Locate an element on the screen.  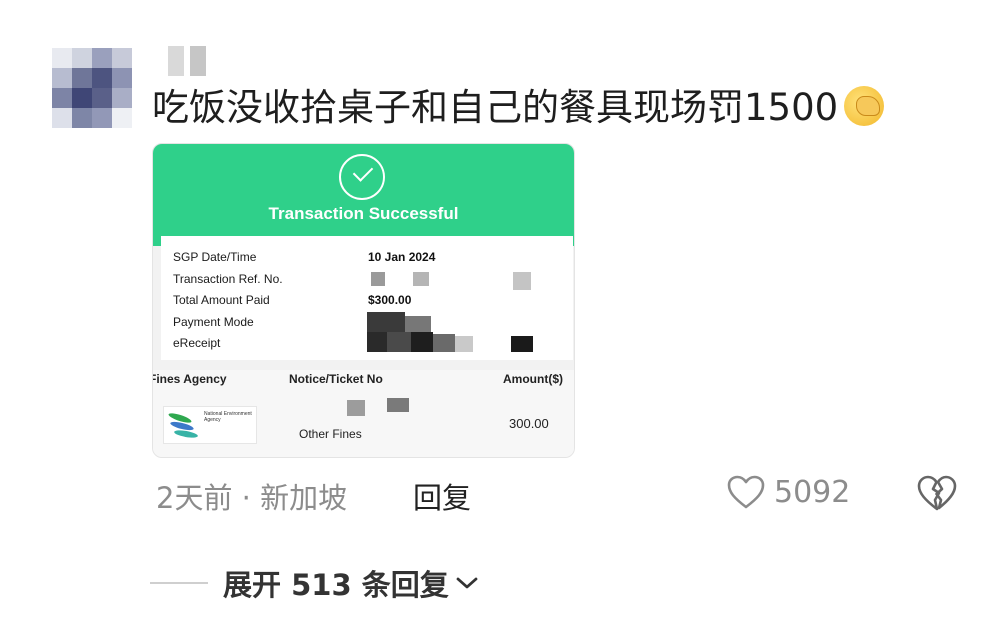
nea-logo: National Environment Agency is located at coordinates (210, 425).